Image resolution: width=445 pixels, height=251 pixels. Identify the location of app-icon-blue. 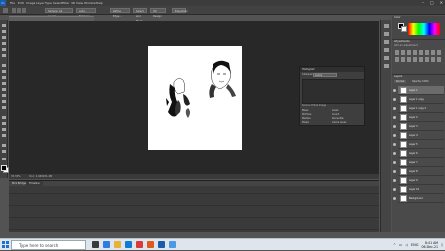
(172, 244).